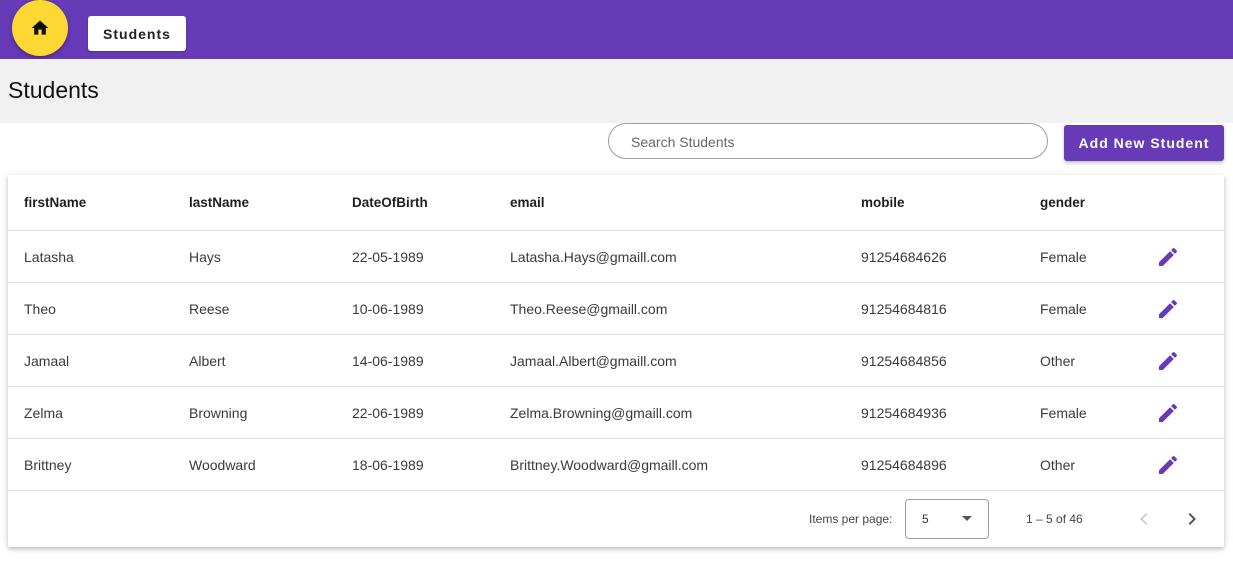  Describe the element at coordinates (1054, 519) in the screenshot. I see `page-range-label: 1 – 5 of 46` at that location.